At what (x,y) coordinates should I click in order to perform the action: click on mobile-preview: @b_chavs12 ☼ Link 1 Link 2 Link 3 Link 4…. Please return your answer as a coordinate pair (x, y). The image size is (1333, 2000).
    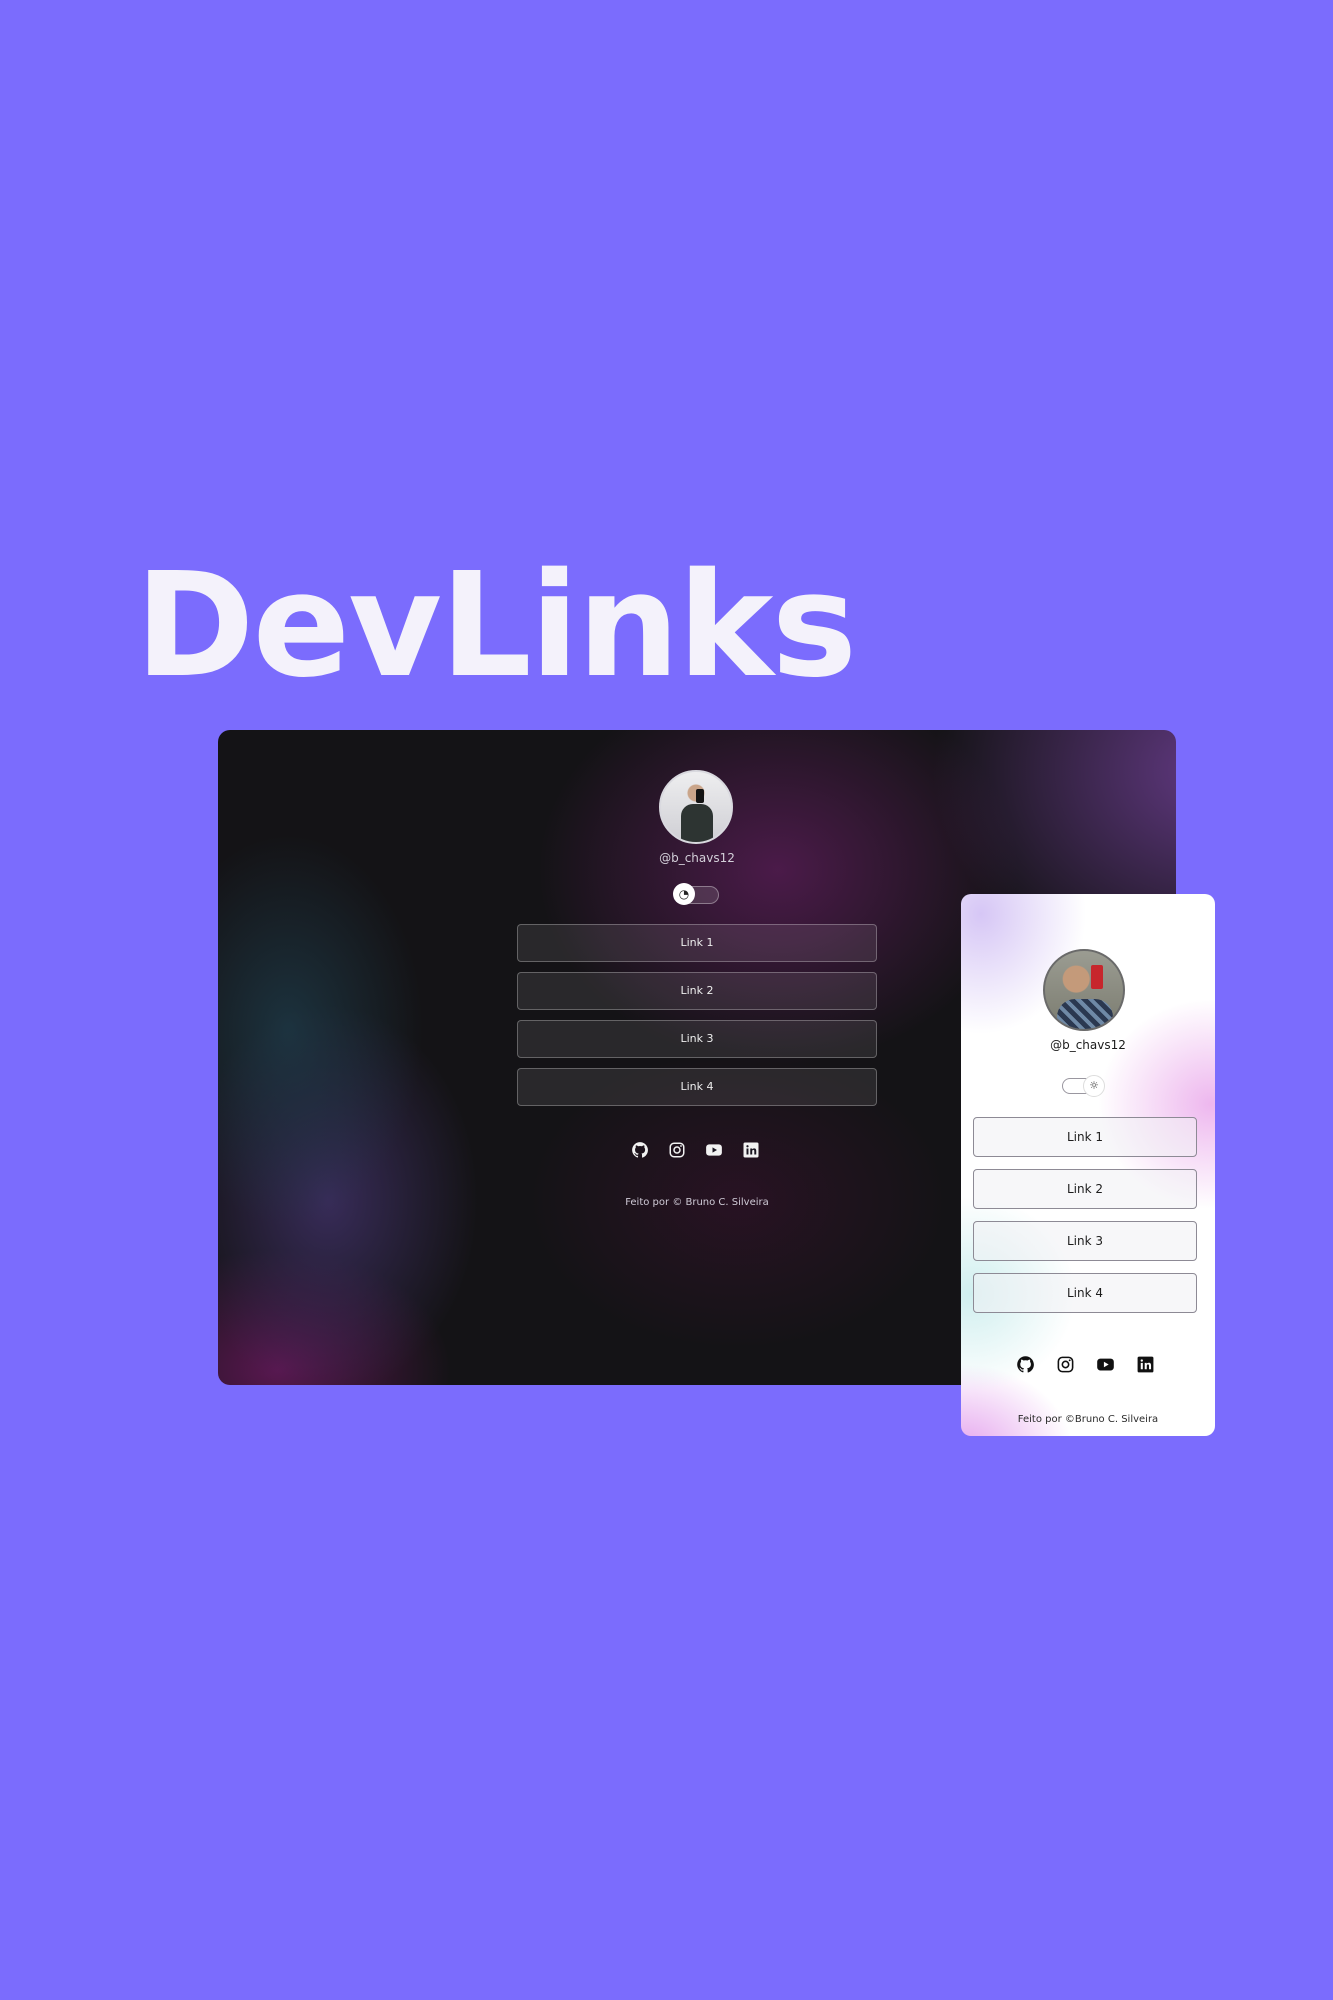
    Looking at the image, I should click on (1088, 1165).